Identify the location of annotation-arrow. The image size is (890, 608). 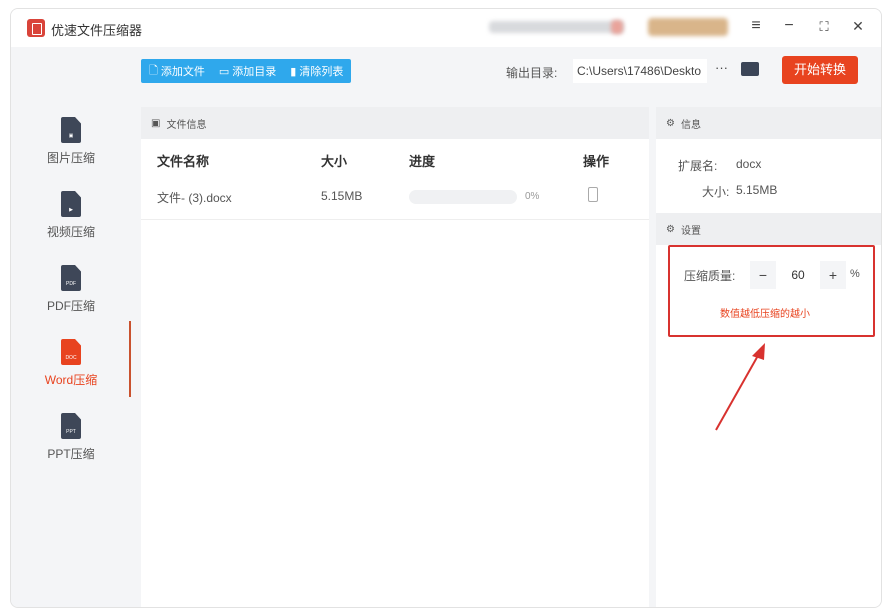
(740, 387).